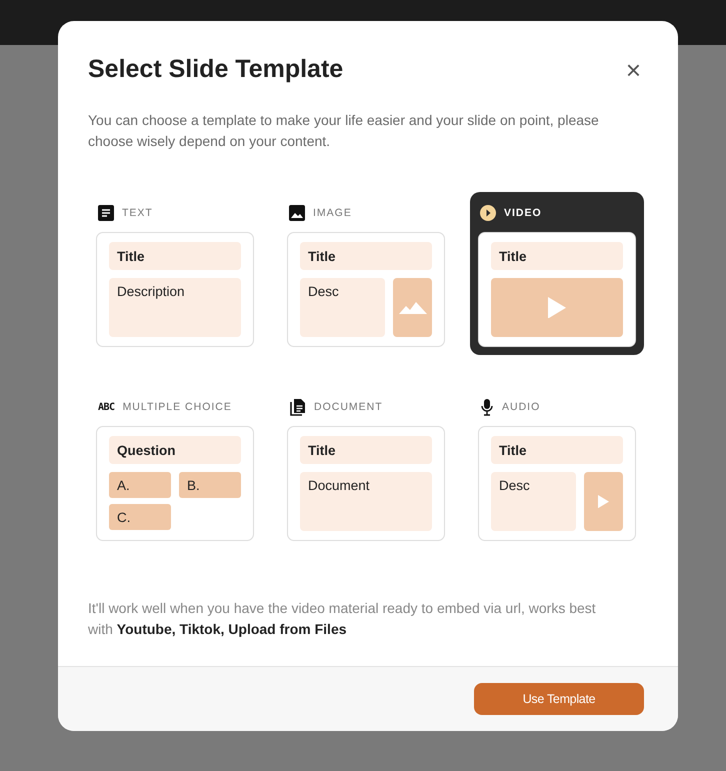 This screenshot has height=771, width=726. Describe the element at coordinates (633, 69) in the screenshot. I see `close-button: ×` at that location.